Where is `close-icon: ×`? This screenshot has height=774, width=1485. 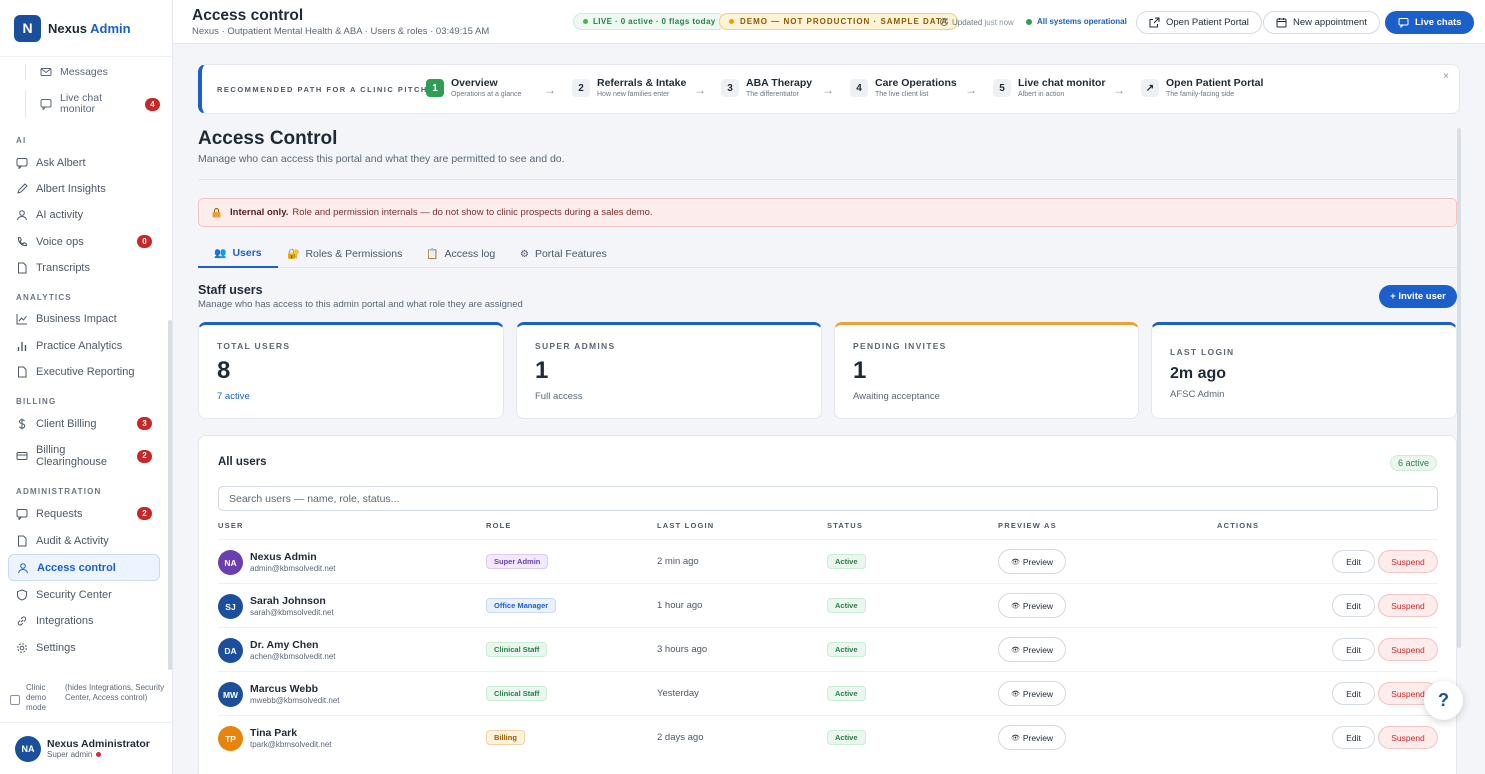
close-icon: × is located at coordinates (1446, 76).